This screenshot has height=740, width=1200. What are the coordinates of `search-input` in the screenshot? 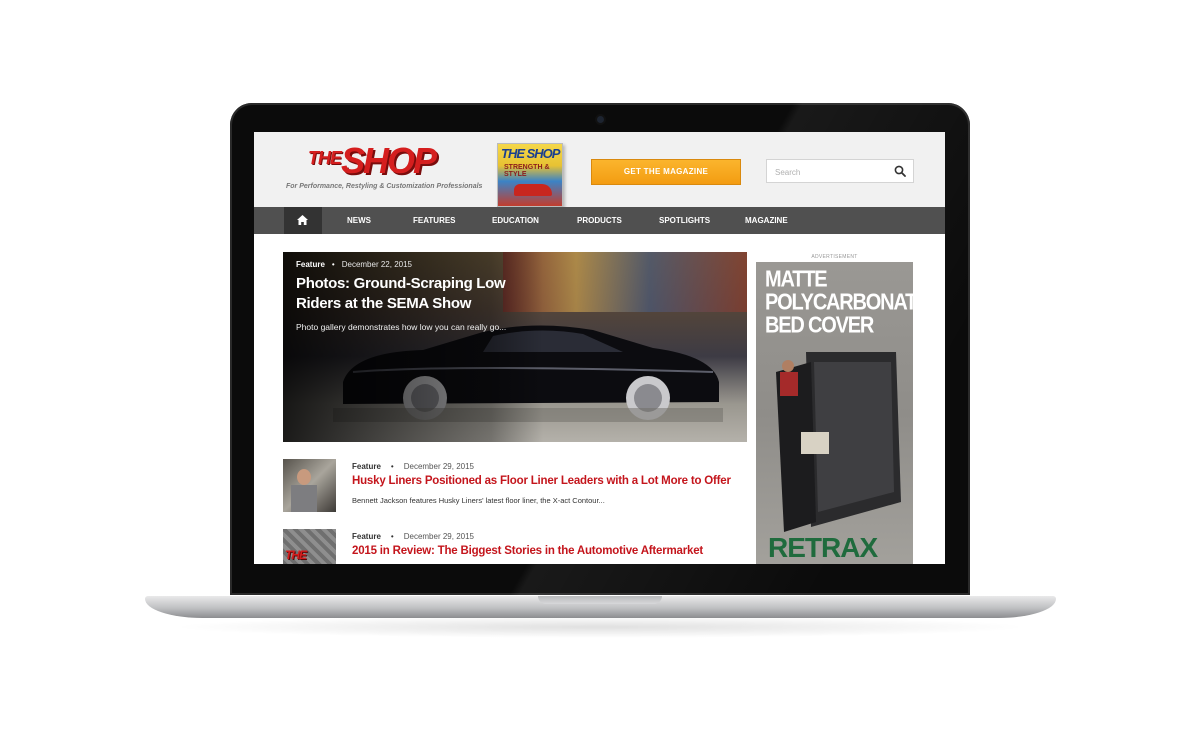 It's located at (830, 172).